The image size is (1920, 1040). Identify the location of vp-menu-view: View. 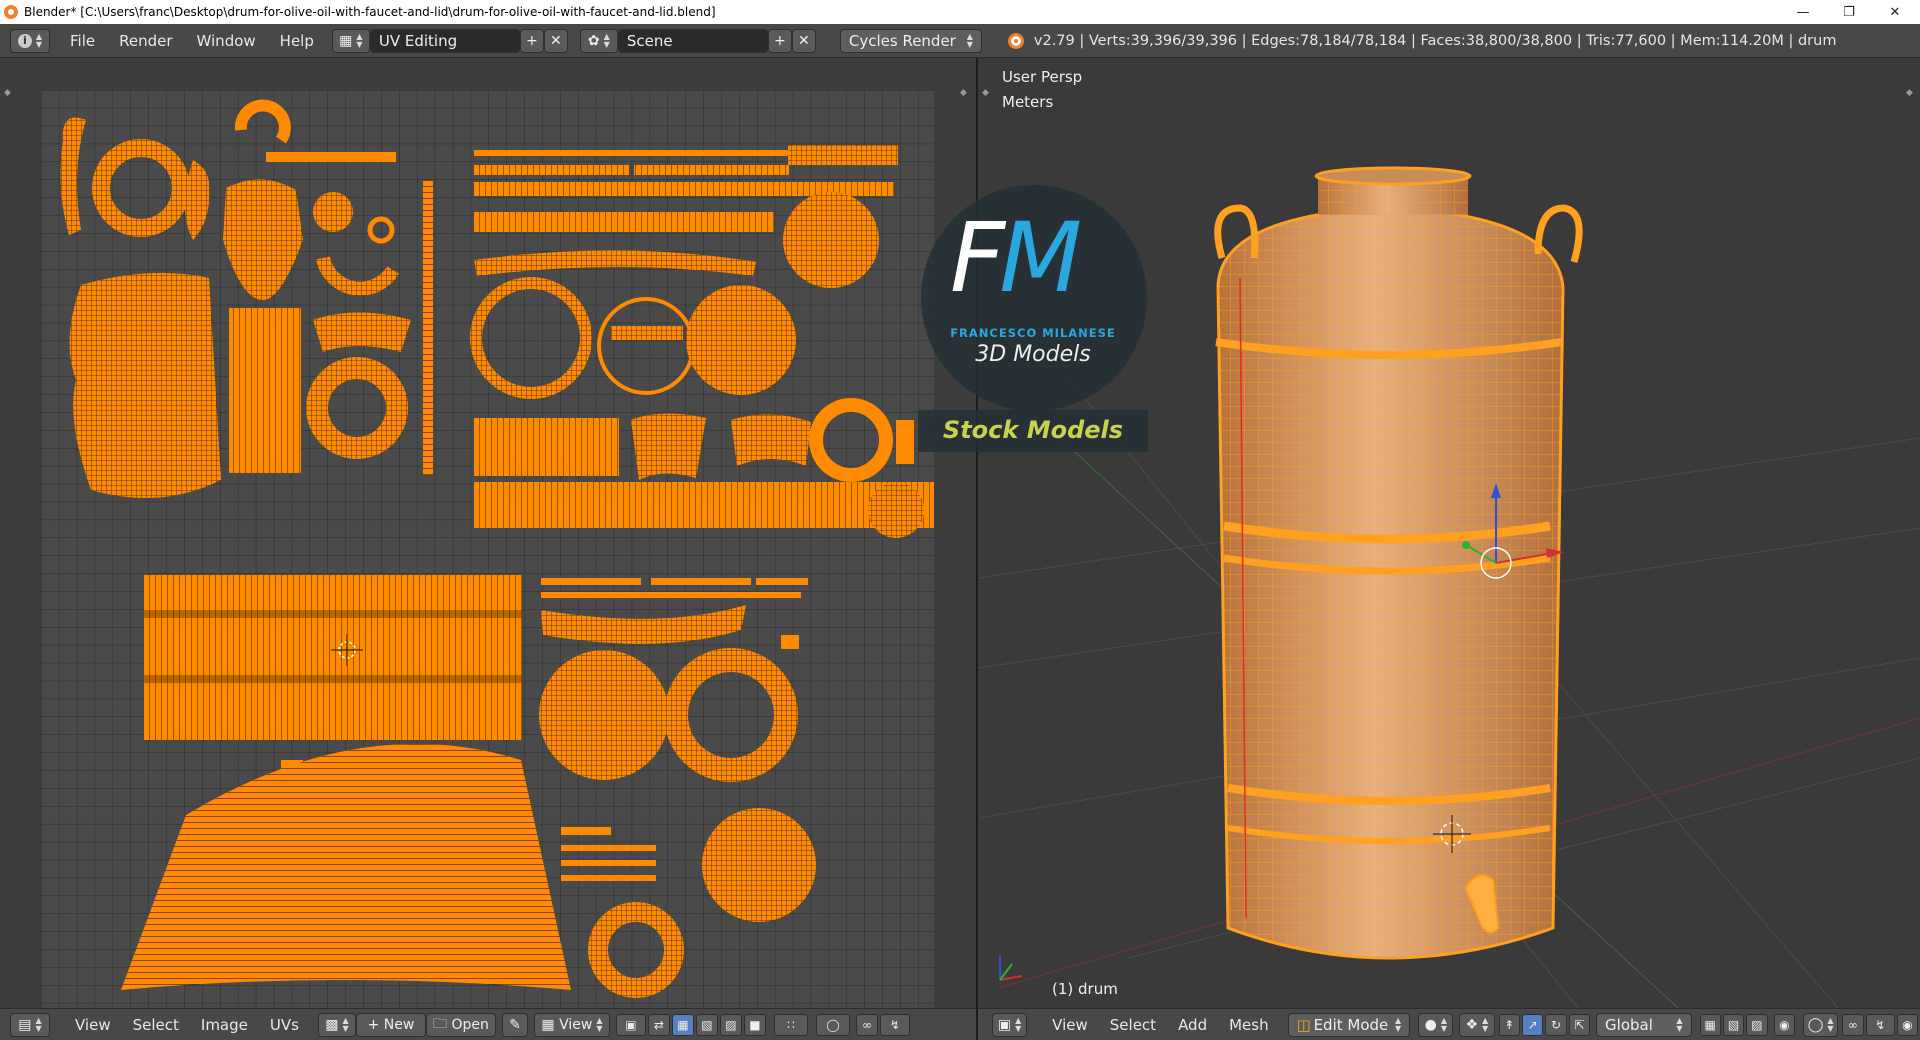
(1070, 1025).